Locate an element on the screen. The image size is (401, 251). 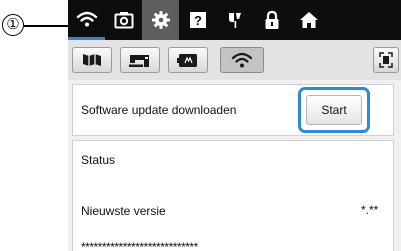
topbar-wifi-button is located at coordinates (86, 20).